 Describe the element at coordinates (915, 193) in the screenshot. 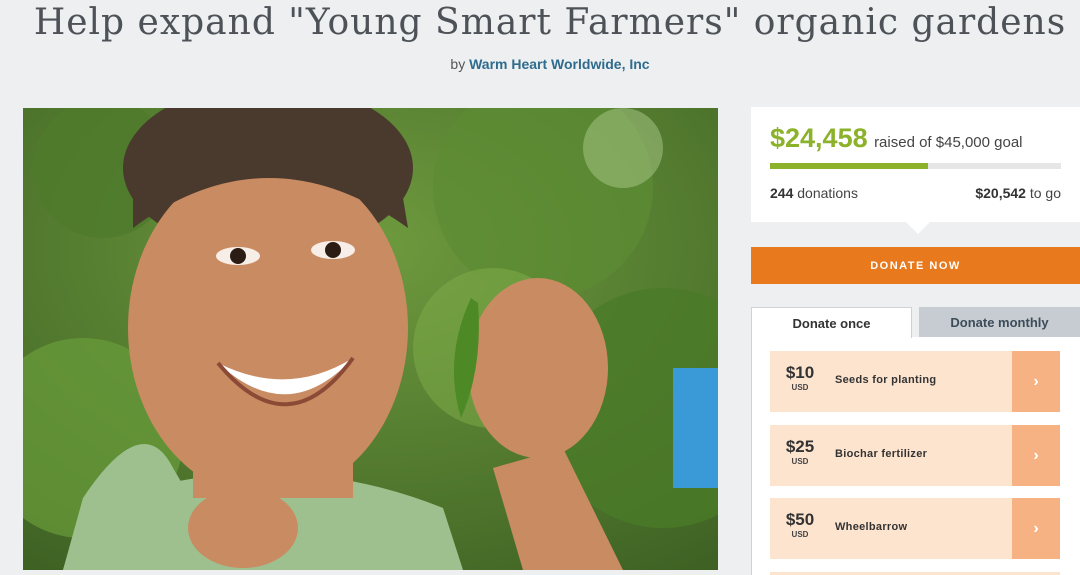

I see `donation-meta: 244 donations $20,542 to go` at that location.